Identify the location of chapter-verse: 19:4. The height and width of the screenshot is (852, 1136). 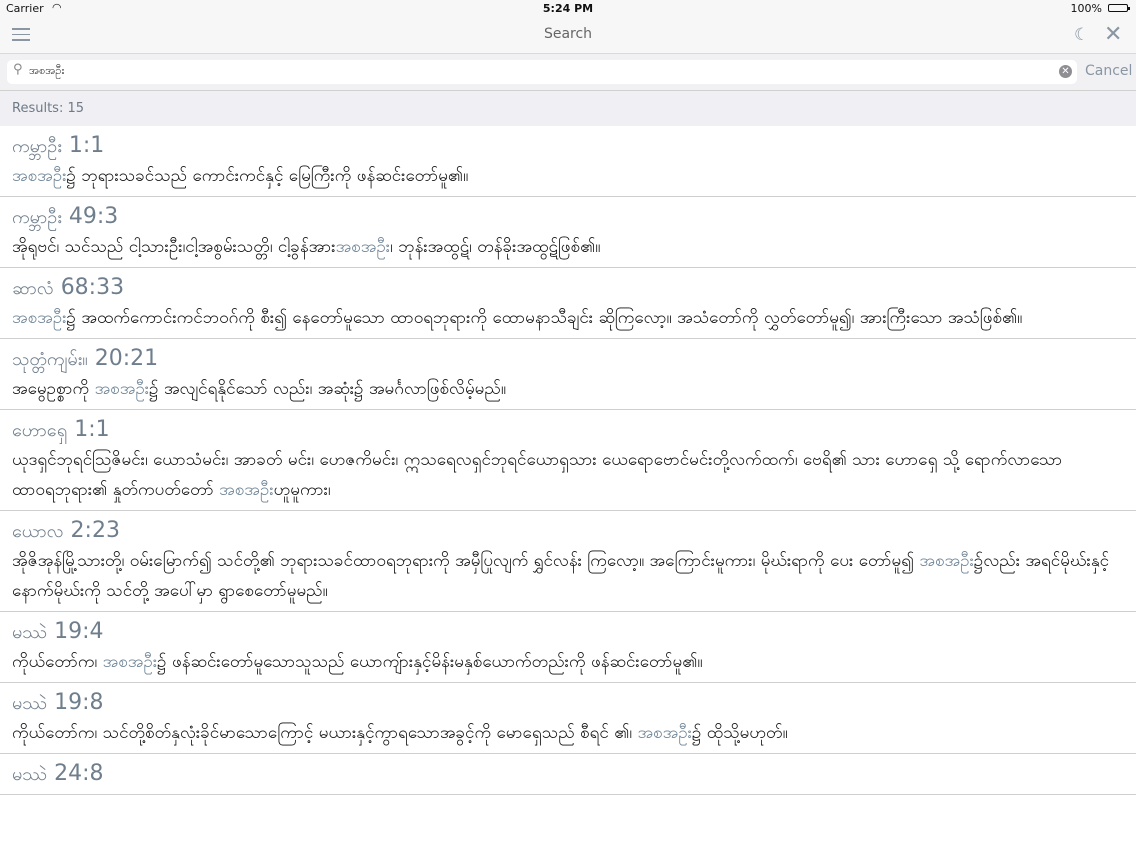
(79, 631).